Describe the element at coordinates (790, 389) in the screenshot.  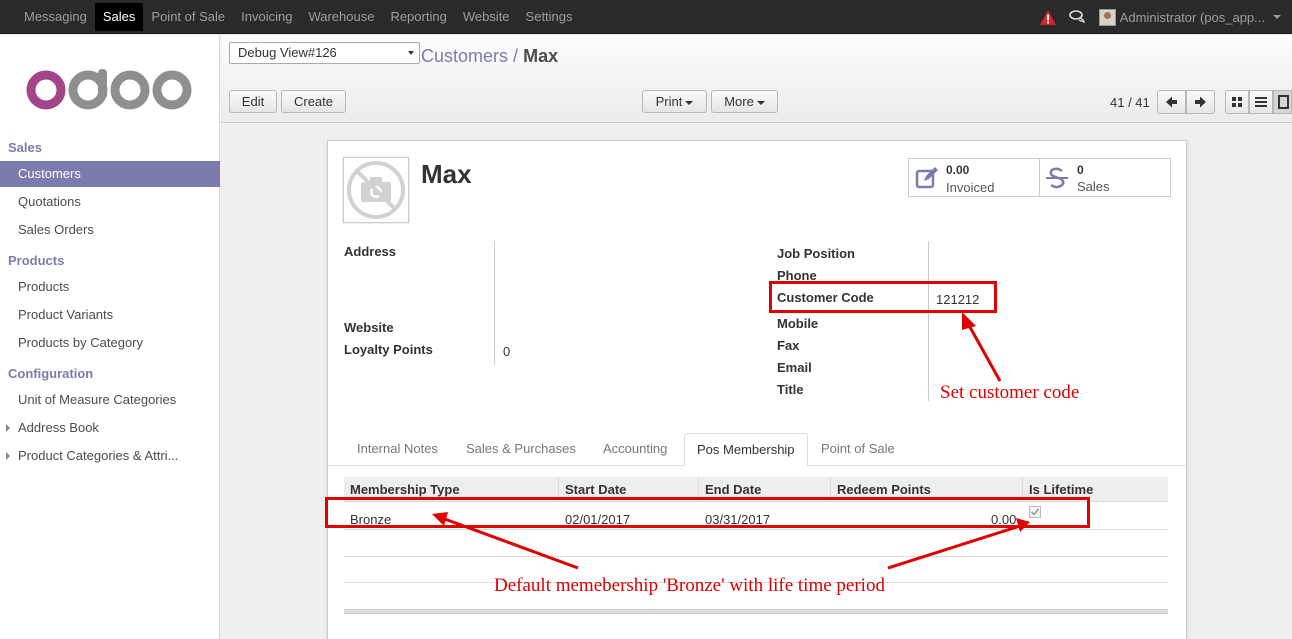
I see `title-label: Title` at that location.